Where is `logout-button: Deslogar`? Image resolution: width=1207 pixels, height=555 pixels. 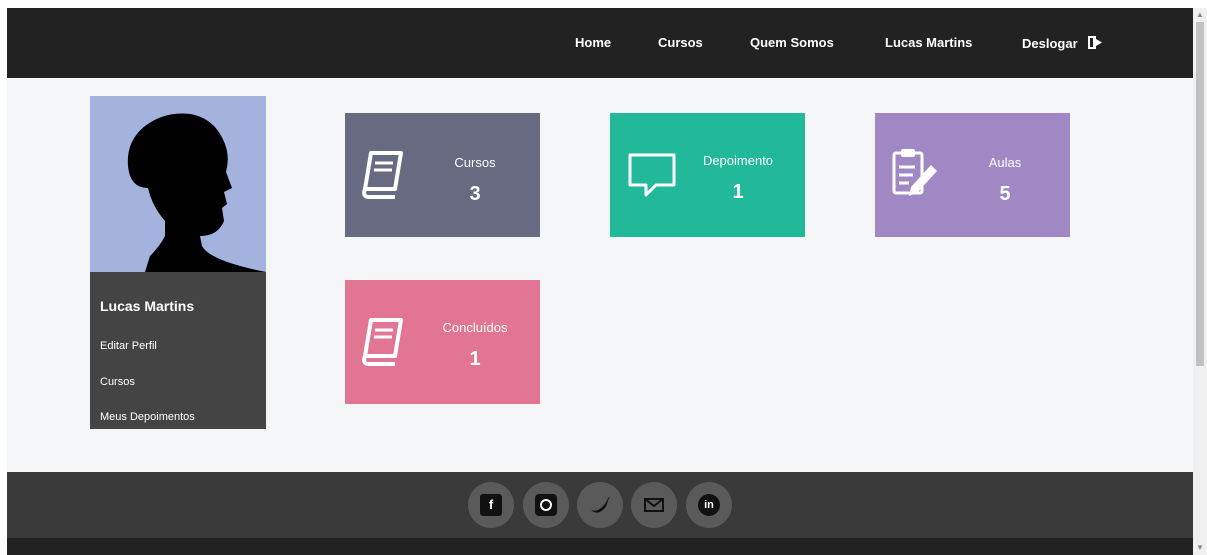 logout-button: Deslogar is located at coordinates (1062, 44).